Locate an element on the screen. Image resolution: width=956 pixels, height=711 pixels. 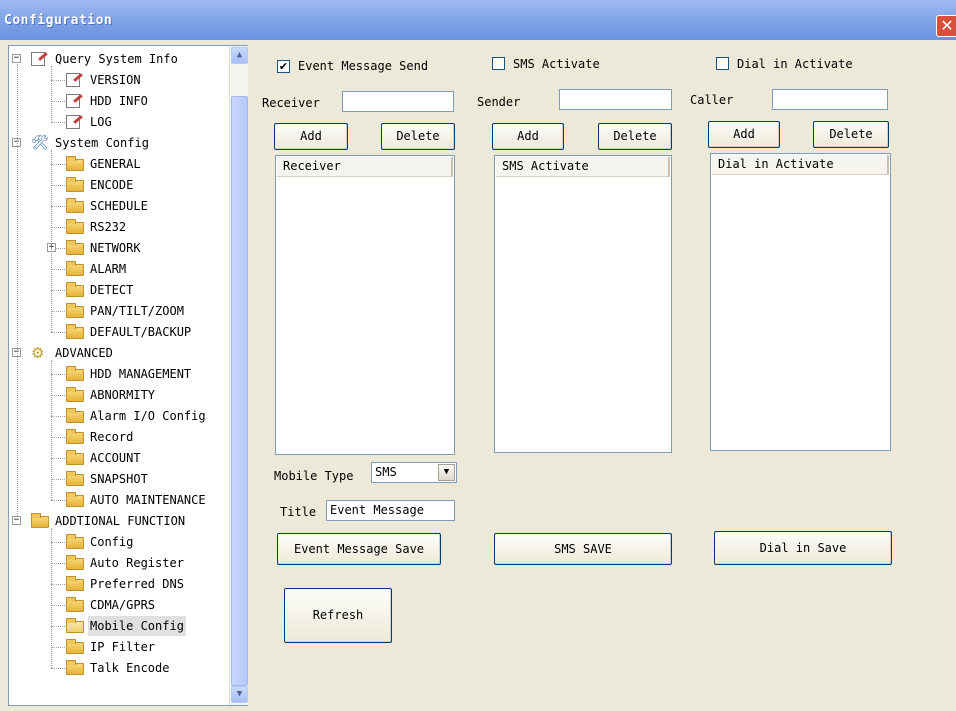
tree-item: Mobile Config is located at coordinates (119, 626).